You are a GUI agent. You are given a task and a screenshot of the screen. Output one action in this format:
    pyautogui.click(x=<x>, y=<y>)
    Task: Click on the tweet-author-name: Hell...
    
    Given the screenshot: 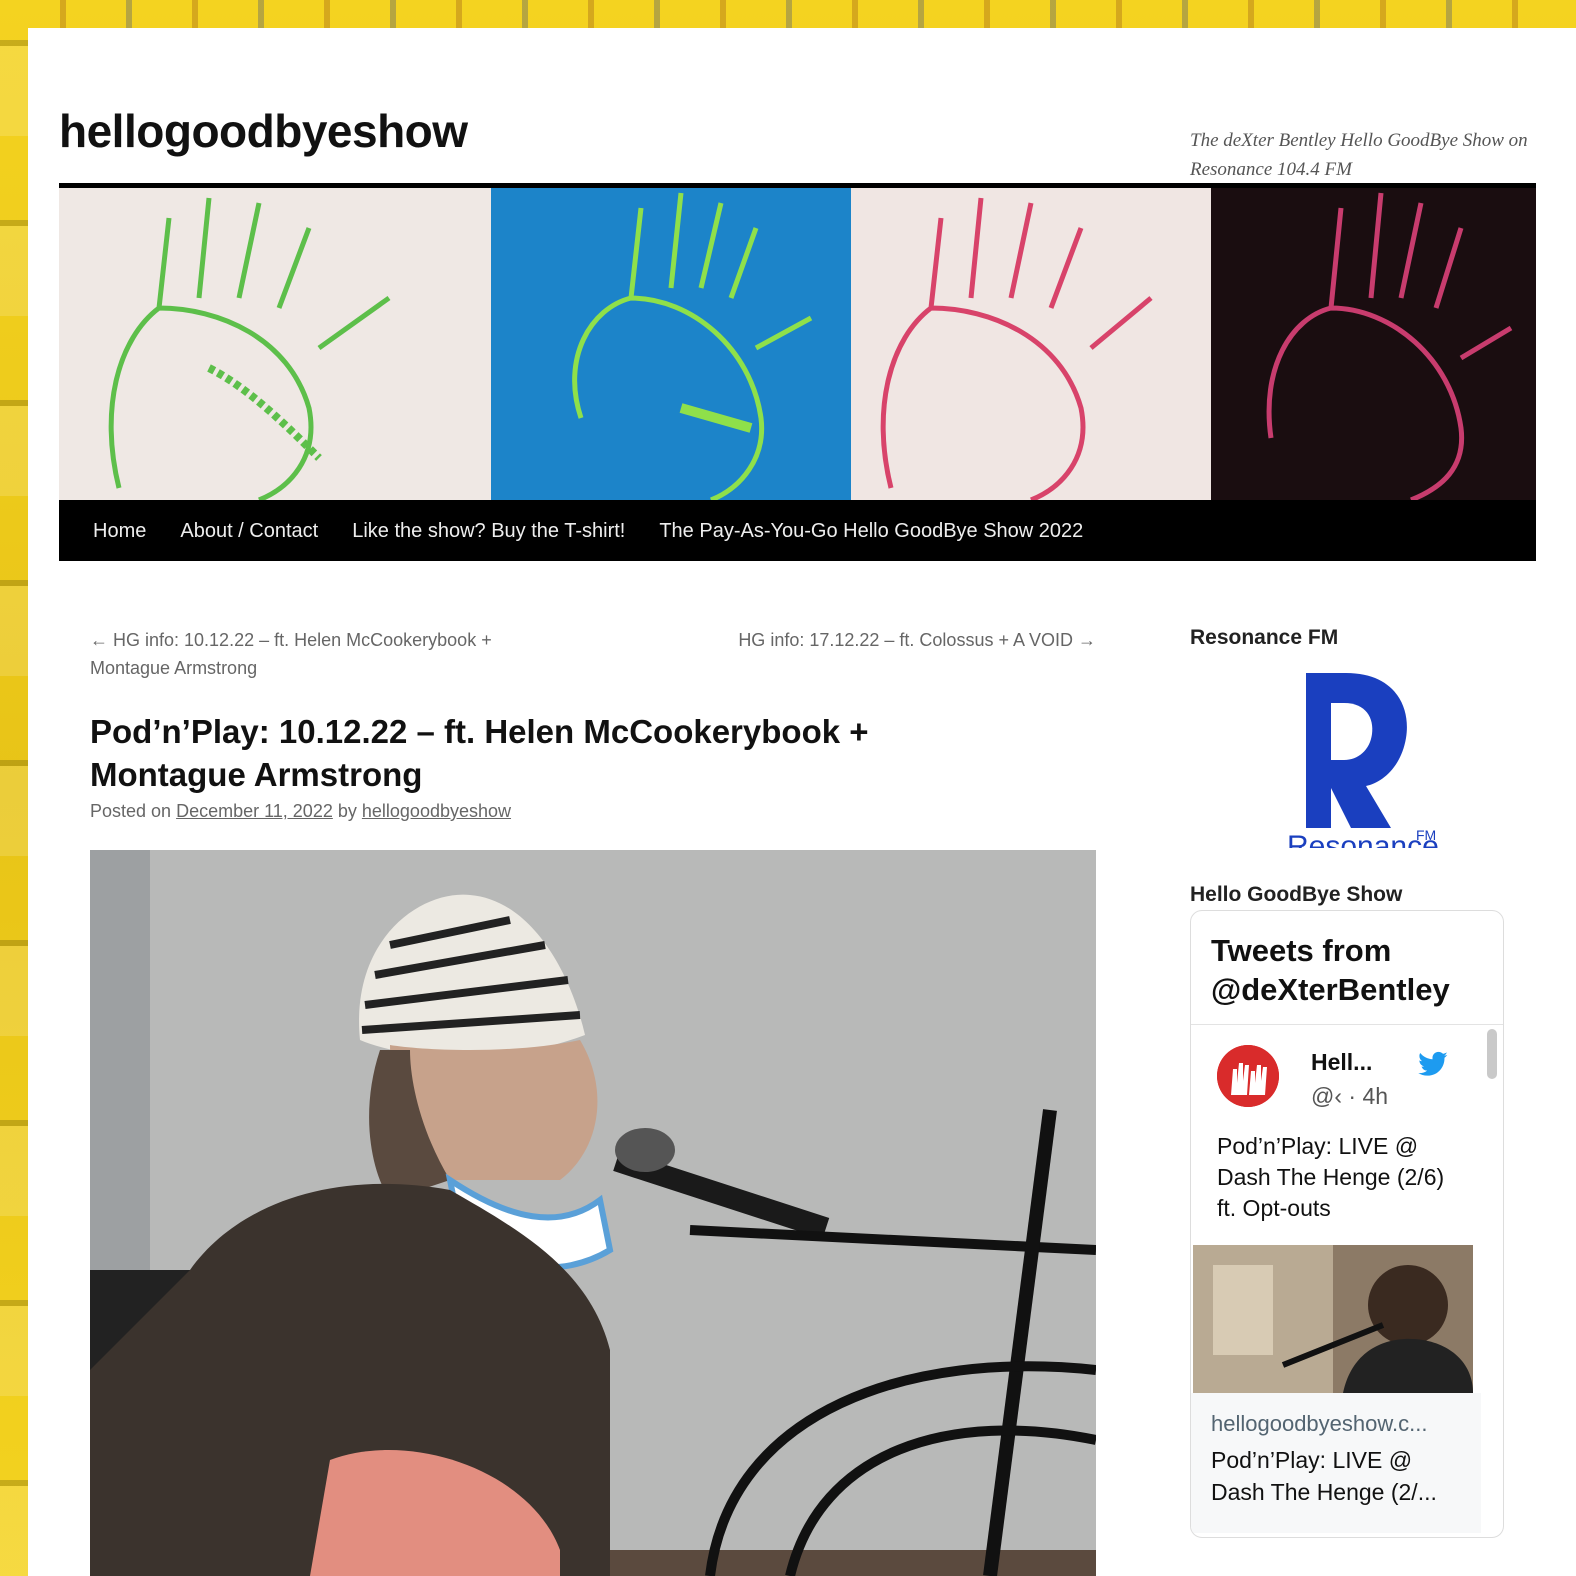 What is the action you would take?
    pyautogui.click(x=1341, y=1062)
    